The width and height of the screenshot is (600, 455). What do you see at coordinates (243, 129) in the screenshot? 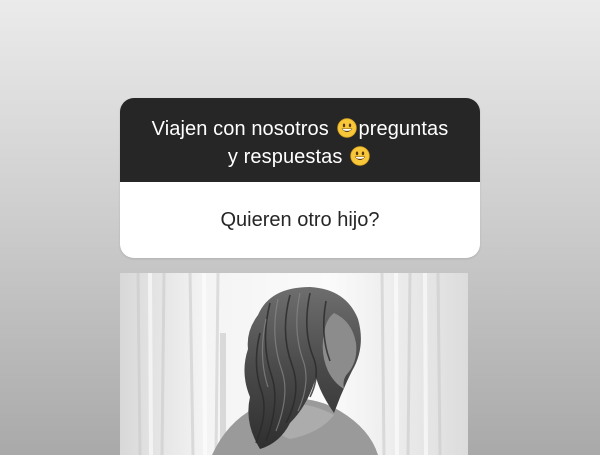
I see `question-text-part1: Viajen con nosotros` at bounding box center [243, 129].